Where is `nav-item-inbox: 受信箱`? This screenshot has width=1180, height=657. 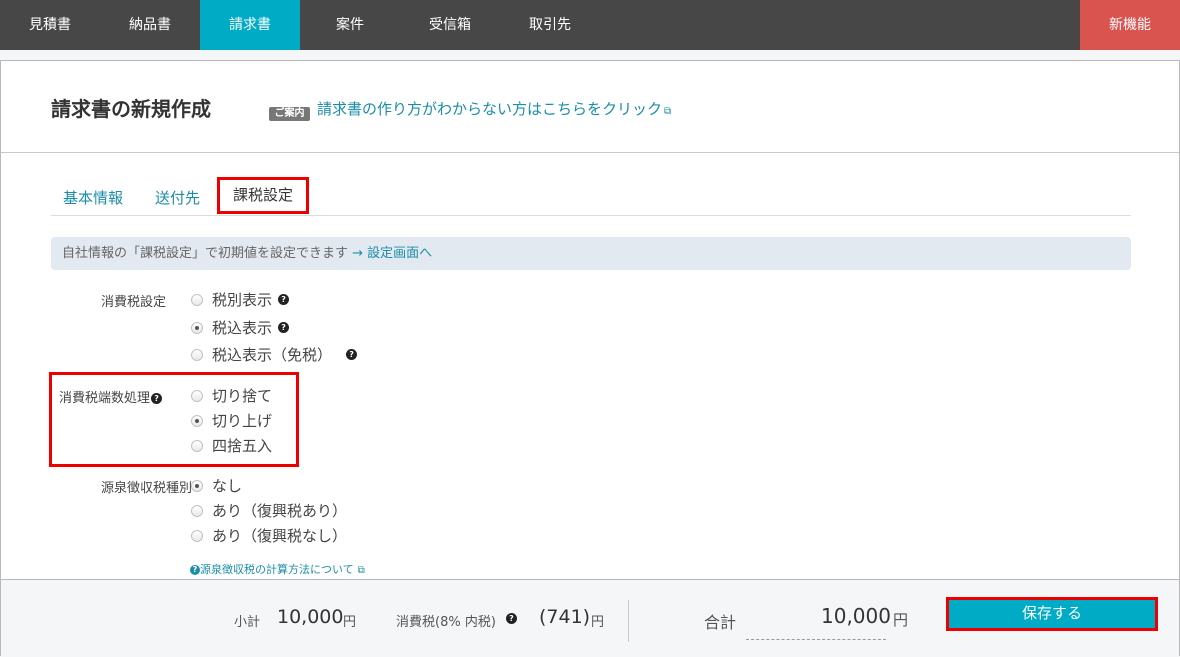 nav-item-inbox: 受信箱 is located at coordinates (450, 25).